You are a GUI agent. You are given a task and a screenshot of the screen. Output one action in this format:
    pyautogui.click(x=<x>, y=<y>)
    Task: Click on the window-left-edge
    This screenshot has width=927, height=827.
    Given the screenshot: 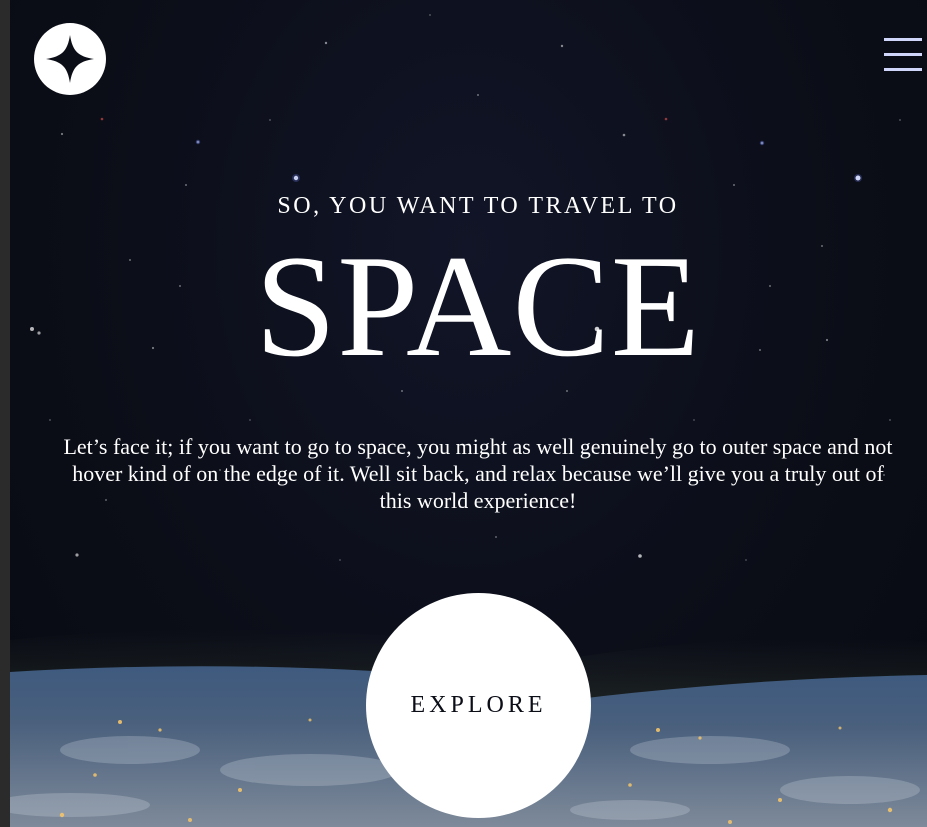 What is the action you would take?
    pyautogui.click(x=5, y=413)
    